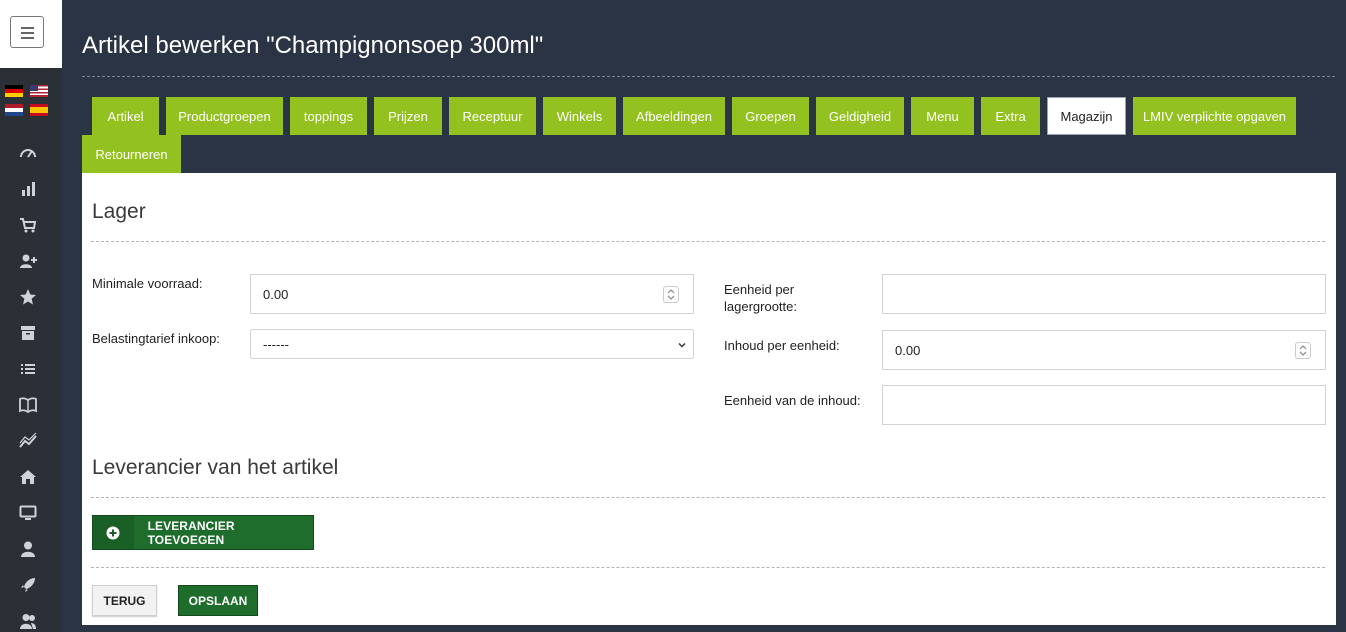  I want to click on dashboard-icon, so click(28, 153).